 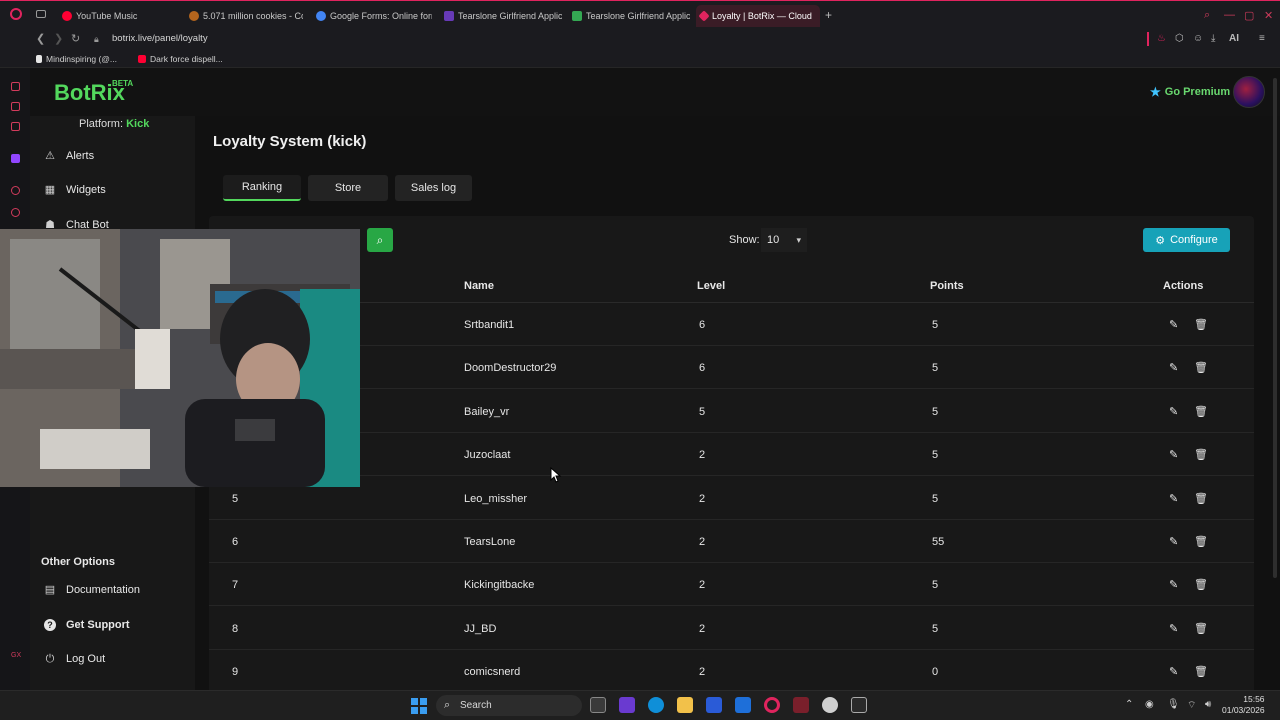 What do you see at coordinates (58, 38) in the screenshot?
I see `forward-icon: ❯` at bounding box center [58, 38].